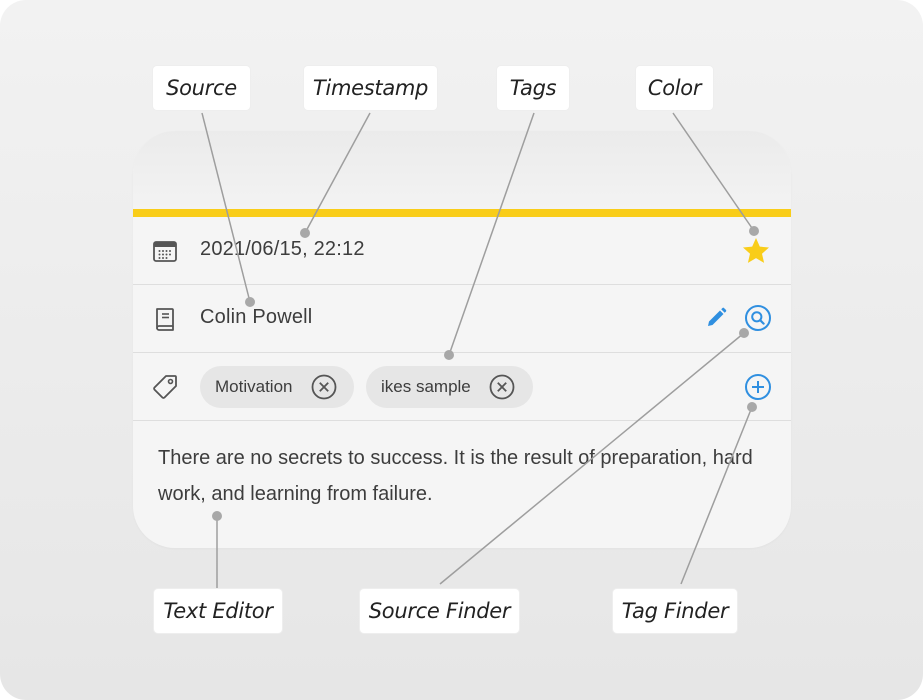 This screenshot has width=923, height=700. What do you see at coordinates (439, 611) in the screenshot?
I see `callout-source-finder: Source Finder` at bounding box center [439, 611].